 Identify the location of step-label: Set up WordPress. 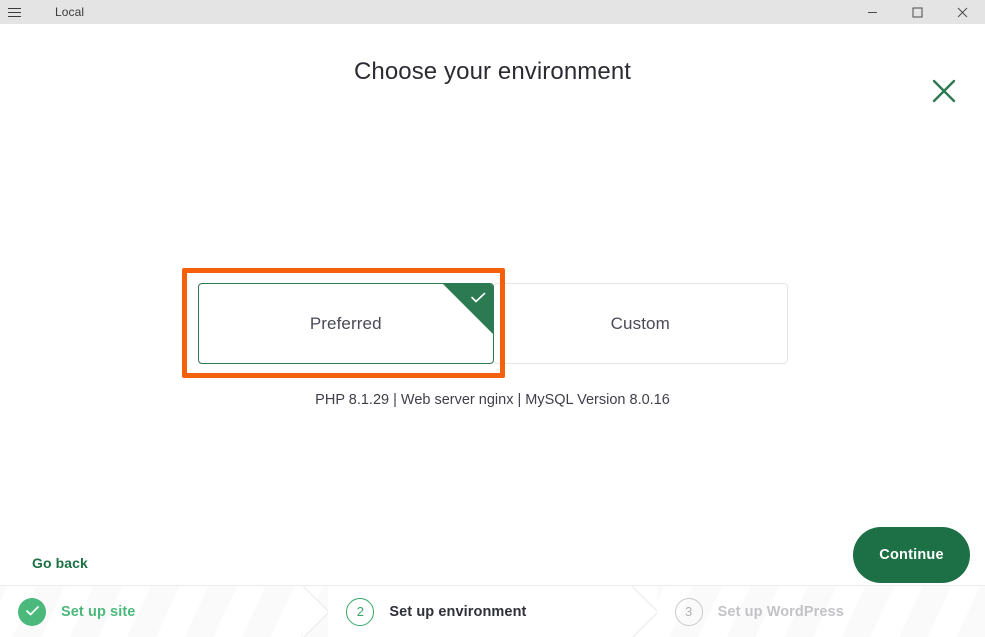
(780, 611).